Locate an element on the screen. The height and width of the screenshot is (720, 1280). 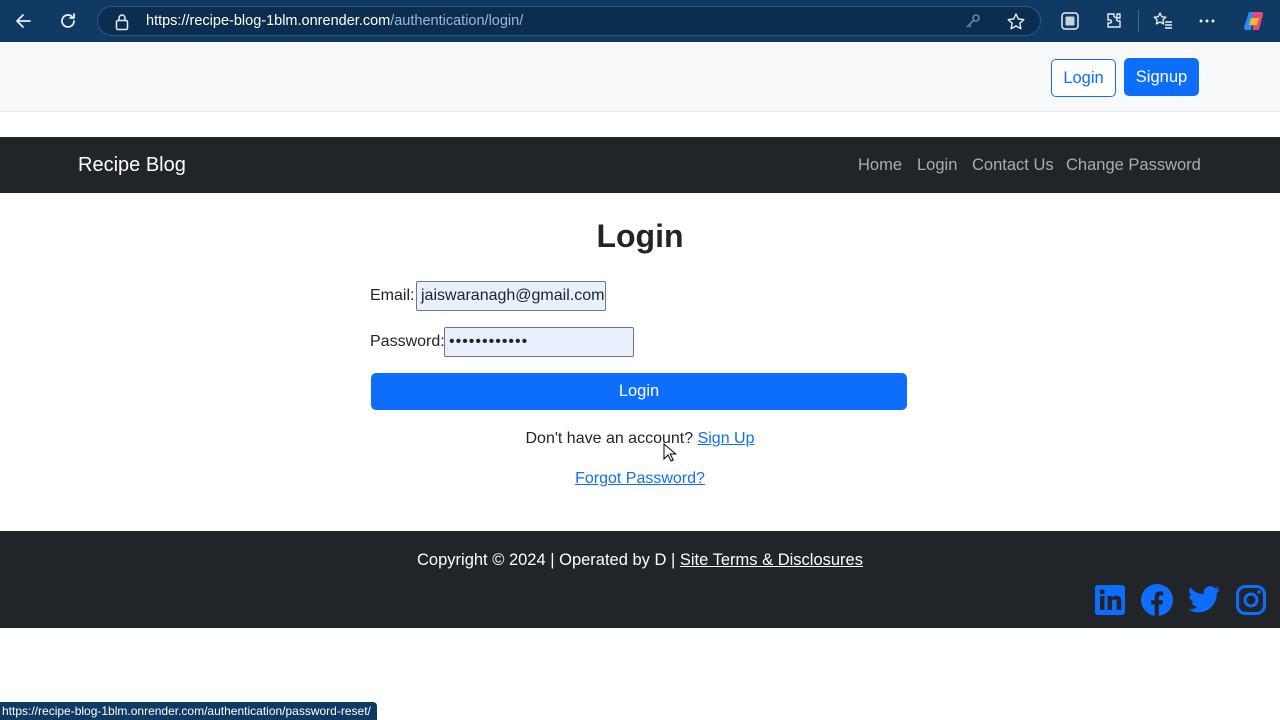
nav-link-change-password: Change Password is located at coordinates (1133, 165).